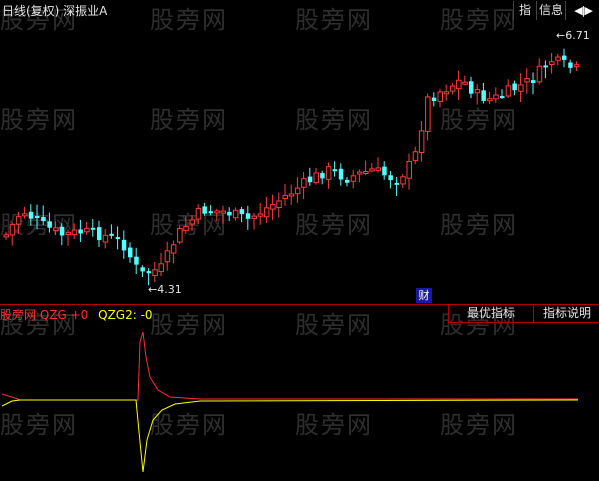  What do you see at coordinates (573, 35) in the screenshot?
I see `high-price-label: ←6.71` at bounding box center [573, 35].